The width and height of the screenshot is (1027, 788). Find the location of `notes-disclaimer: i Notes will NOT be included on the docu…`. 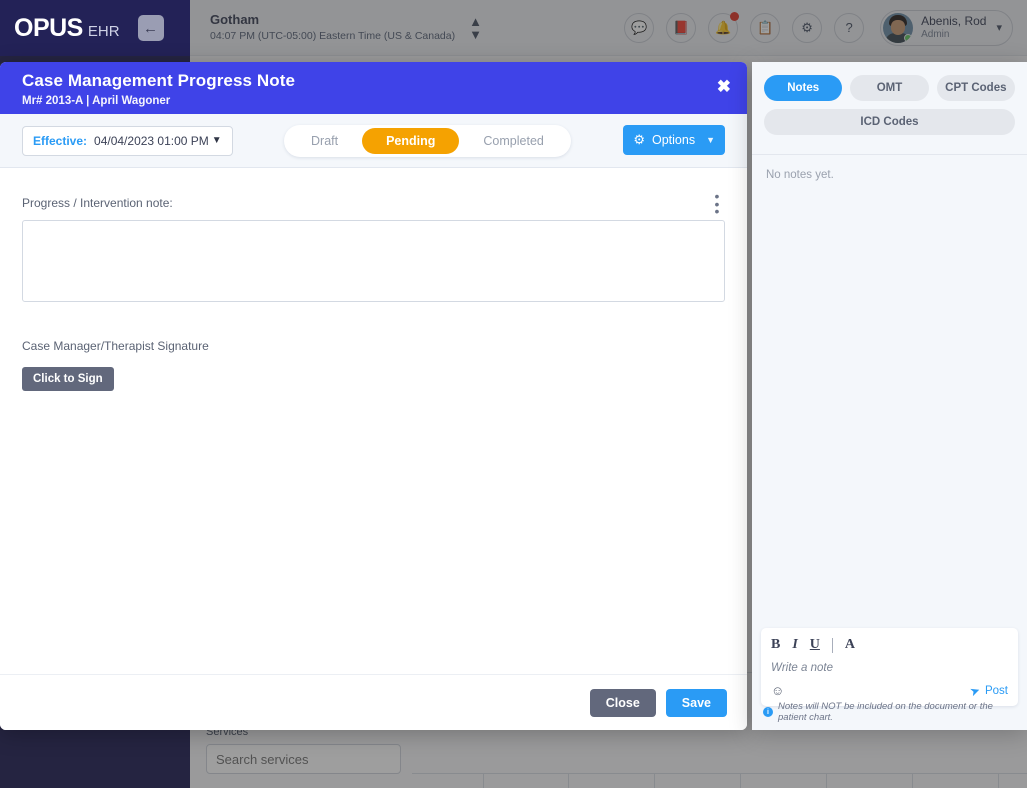

notes-disclaimer: i Notes will NOT be included on the docu… is located at coordinates (890, 712).